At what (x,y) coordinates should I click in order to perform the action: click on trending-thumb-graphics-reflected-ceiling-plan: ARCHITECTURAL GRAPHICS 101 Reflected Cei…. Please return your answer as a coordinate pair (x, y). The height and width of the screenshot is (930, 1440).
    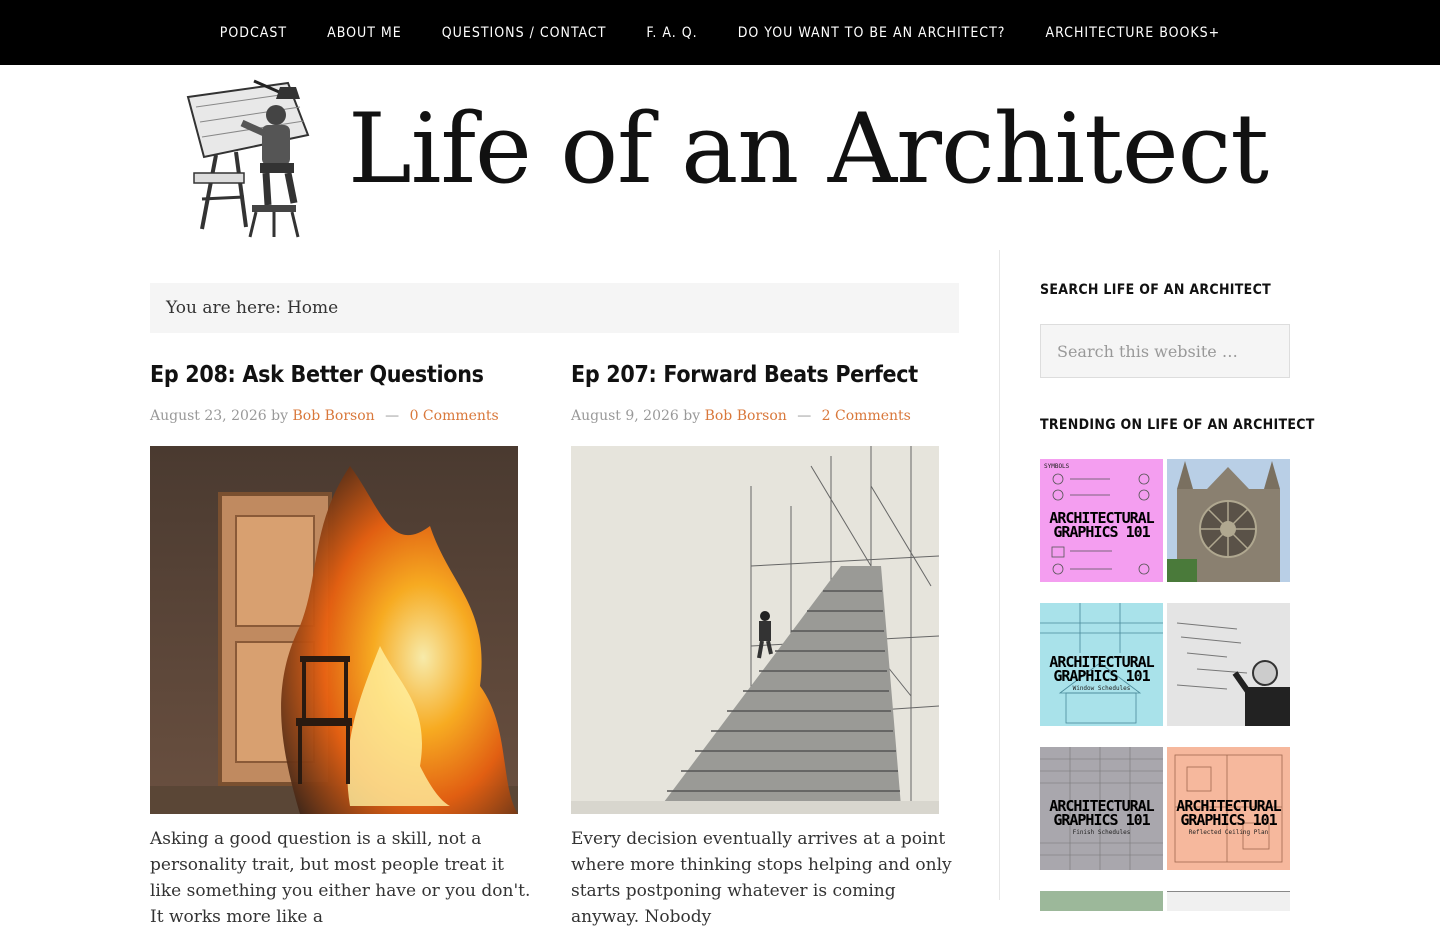
    Looking at the image, I should click on (1228, 808).